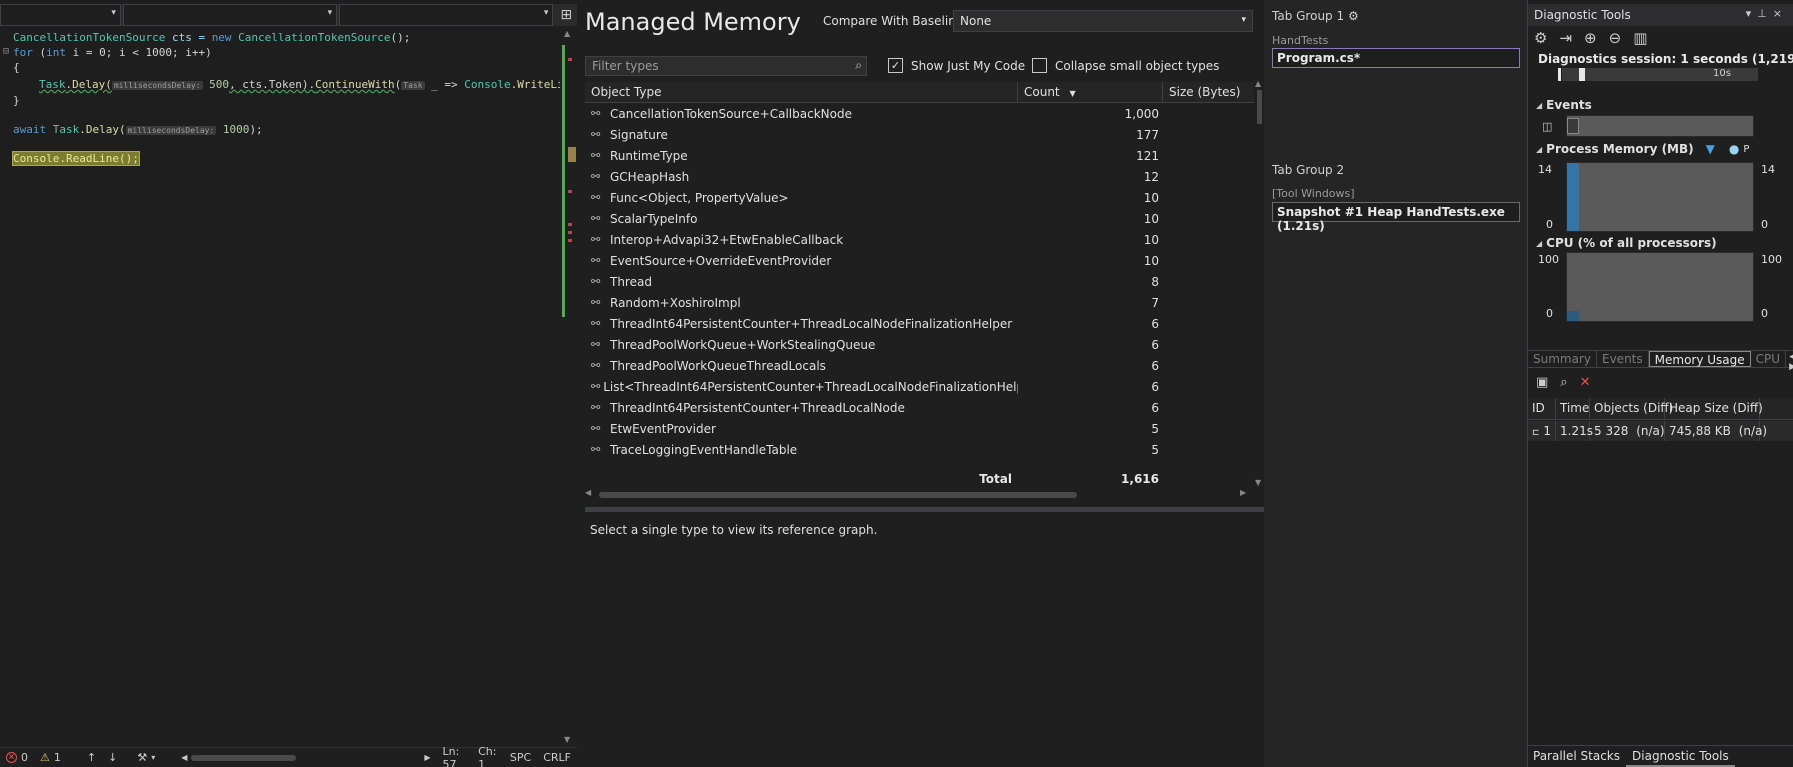 The height and width of the screenshot is (767, 1793). What do you see at coordinates (1315, 16) in the screenshot?
I see `tab-group-1-header: Tab Group 1 ⚙` at bounding box center [1315, 16].